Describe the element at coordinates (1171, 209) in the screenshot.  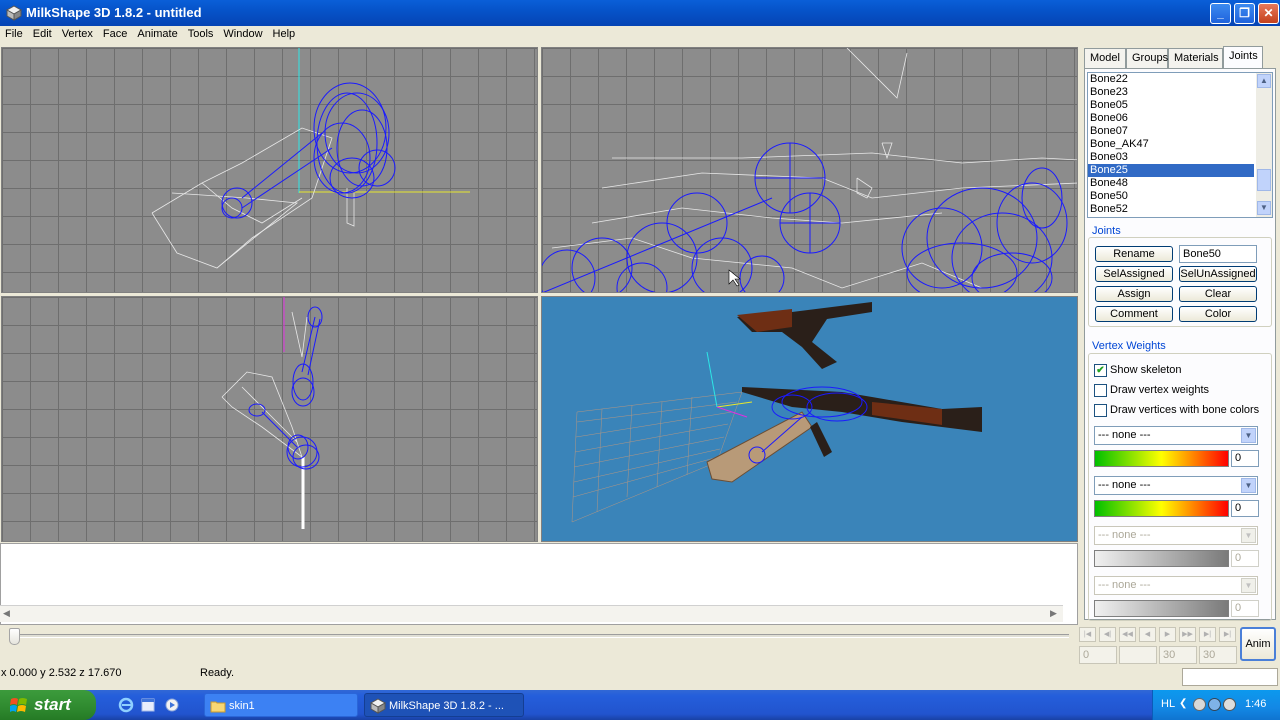
I see `list-item: Bone52` at that location.